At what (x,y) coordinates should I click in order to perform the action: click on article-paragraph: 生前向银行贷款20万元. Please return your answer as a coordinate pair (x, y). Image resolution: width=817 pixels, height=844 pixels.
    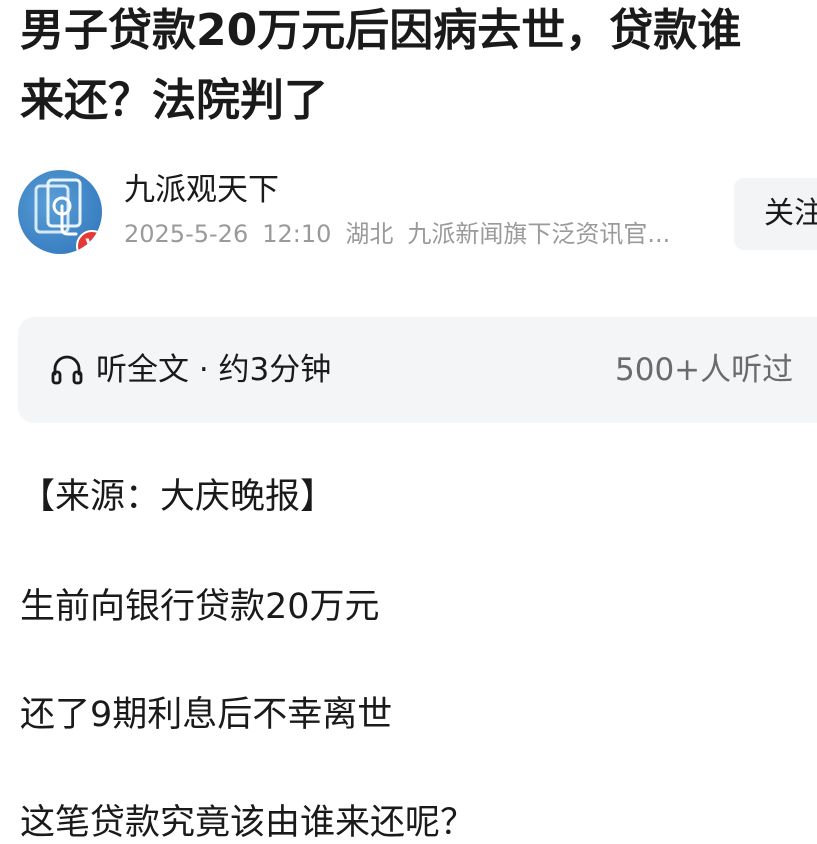
    Looking at the image, I should click on (200, 607).